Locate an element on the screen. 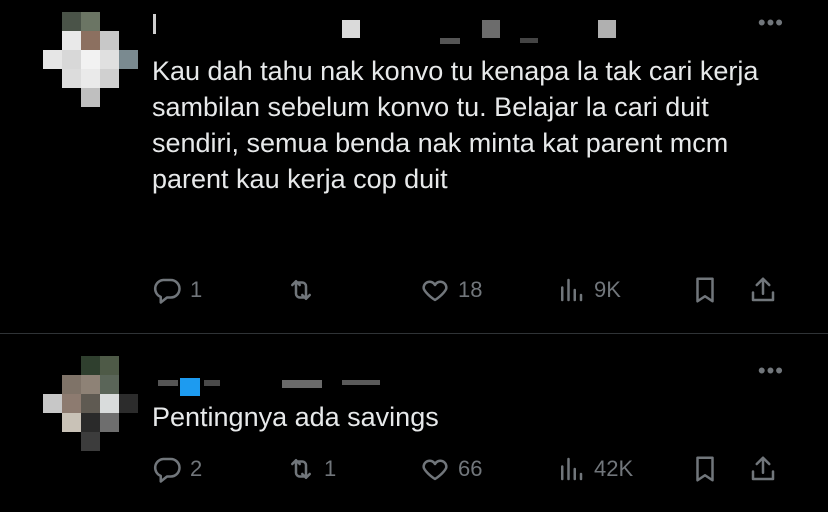 The width and height of the screenshot is (828, 512). retweet-count: 1 is located at coordinates (330, 468).